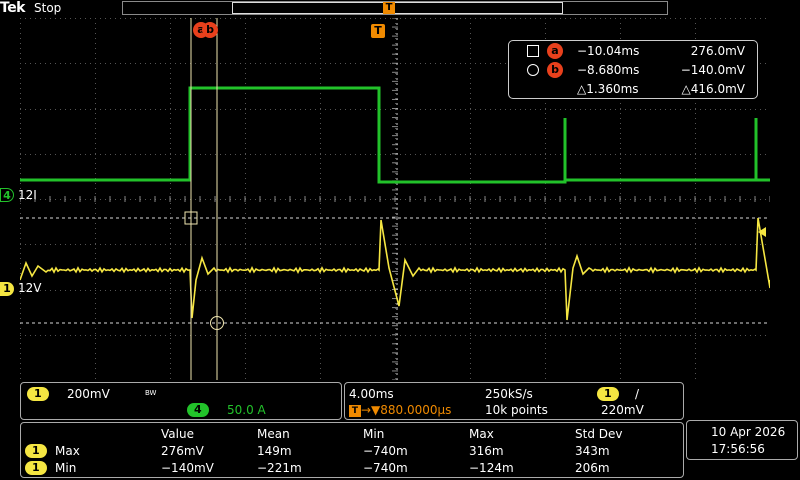 The height and width of the screenshot is (480, 800). What do you see at coordinates (486, 451) in the screenshot?
I see `cell-max: 316m` at bounding box center [486, 451].